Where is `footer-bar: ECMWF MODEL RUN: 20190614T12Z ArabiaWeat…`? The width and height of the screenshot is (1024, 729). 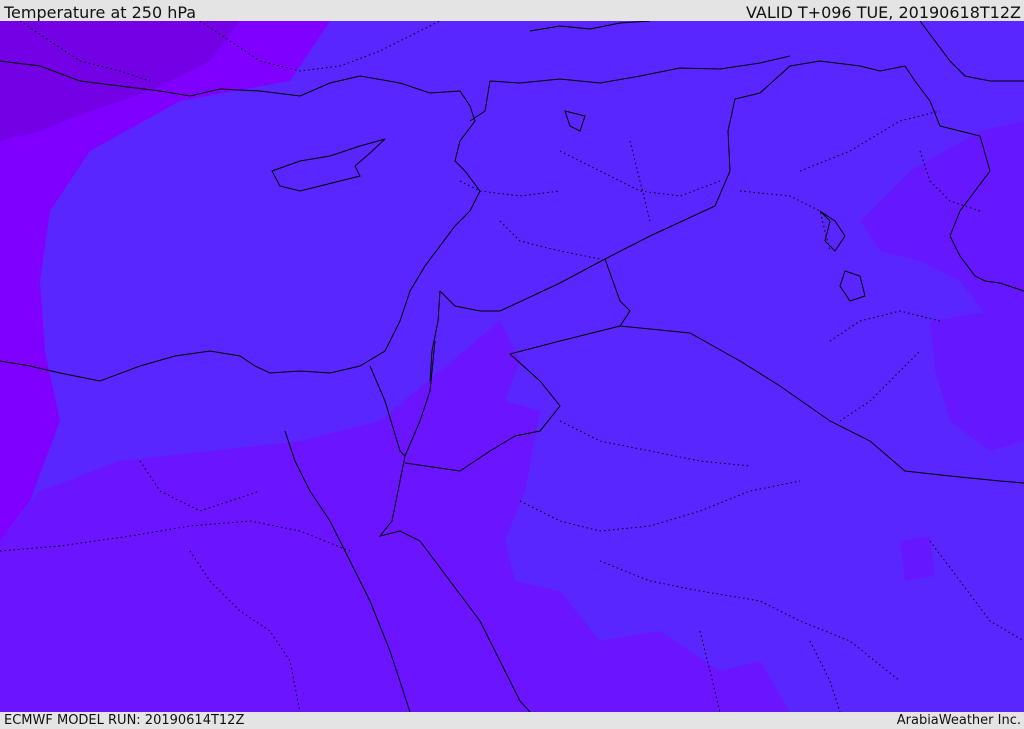 footer-bar: ECMWF MODEL RUN: 20190614T12Z ArabiaWeat… is located at coordinates (512, 720).